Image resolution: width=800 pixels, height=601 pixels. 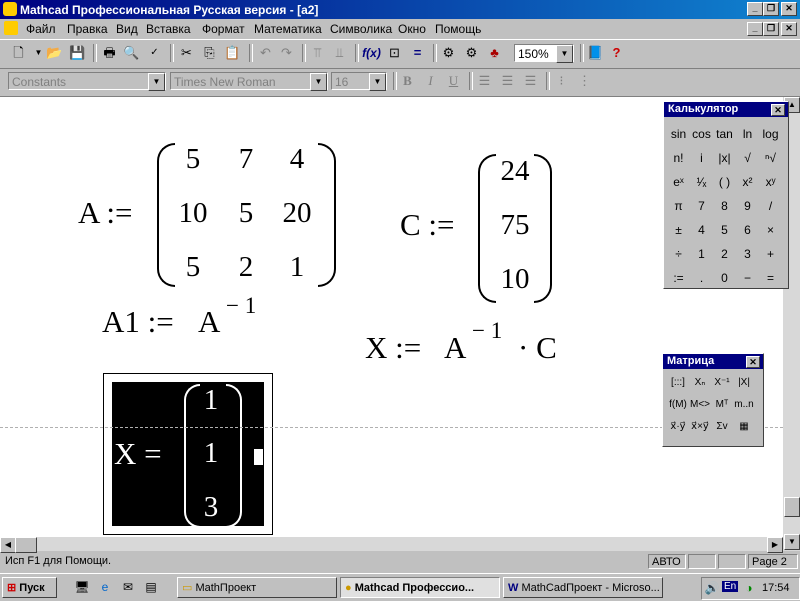 What do you see at coordinates (127, 29) in the screenshot?
I see `menu-view: Вид` at bounding box center [127, 29].